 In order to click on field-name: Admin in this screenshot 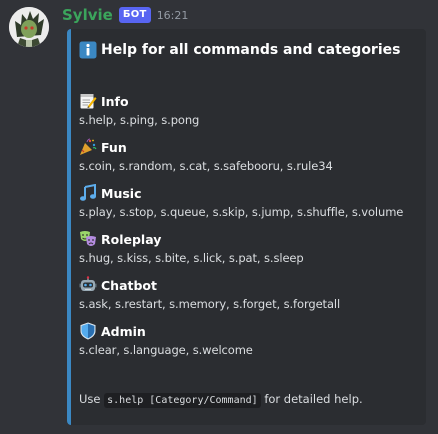, I will do `click(123, 331)`.